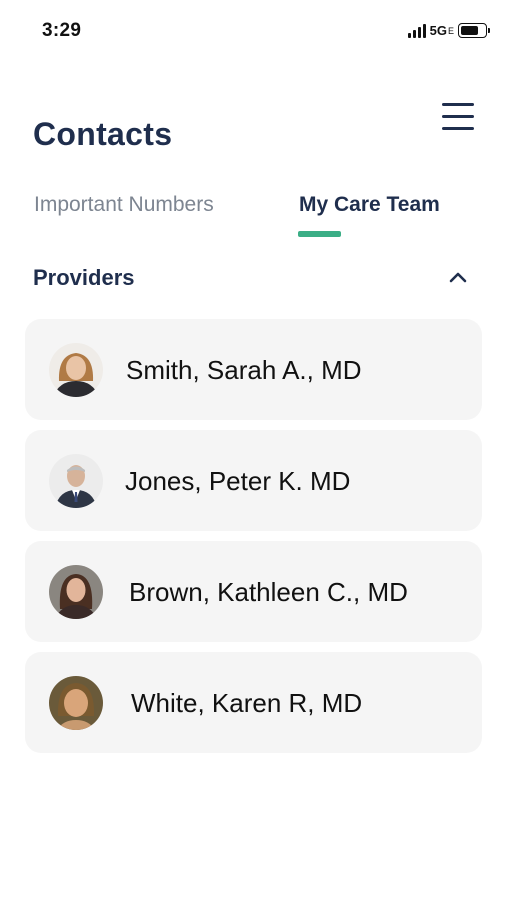  I want to click on status-bar: 3:29 5G E, so click(253, 31).